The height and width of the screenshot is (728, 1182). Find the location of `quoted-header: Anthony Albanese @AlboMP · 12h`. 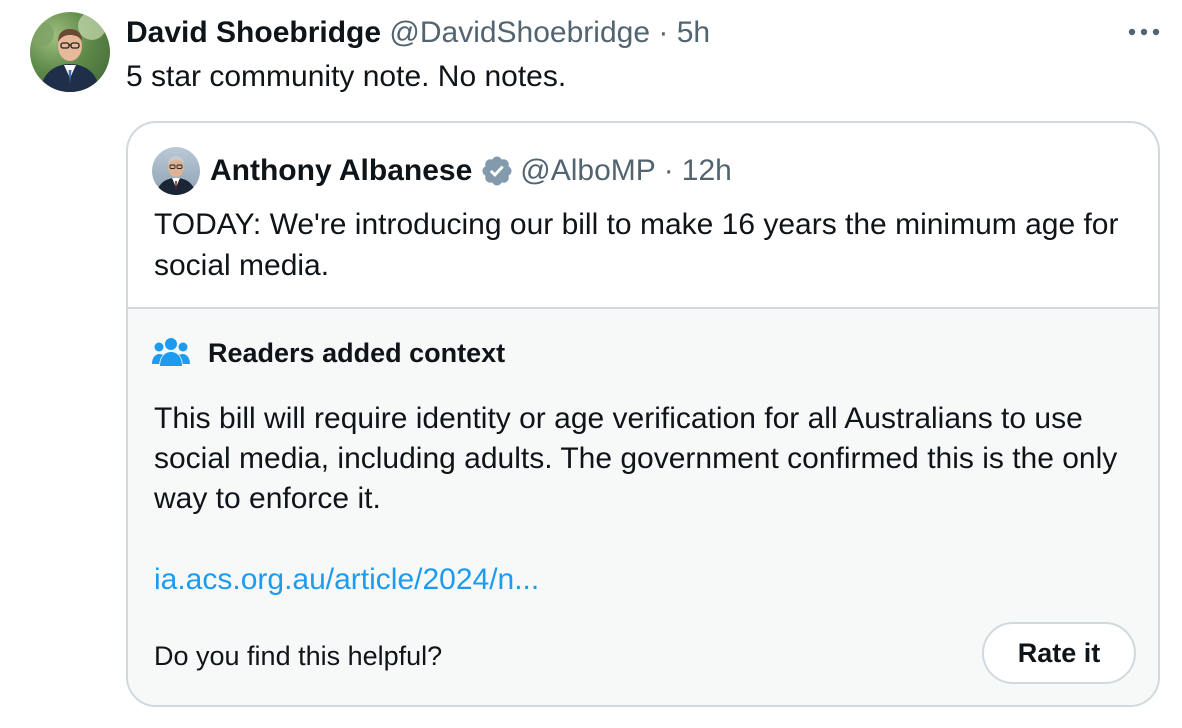

quoted-header: Anthony Albanese @AlboMP · 12h is located at coordinates (471, 171).